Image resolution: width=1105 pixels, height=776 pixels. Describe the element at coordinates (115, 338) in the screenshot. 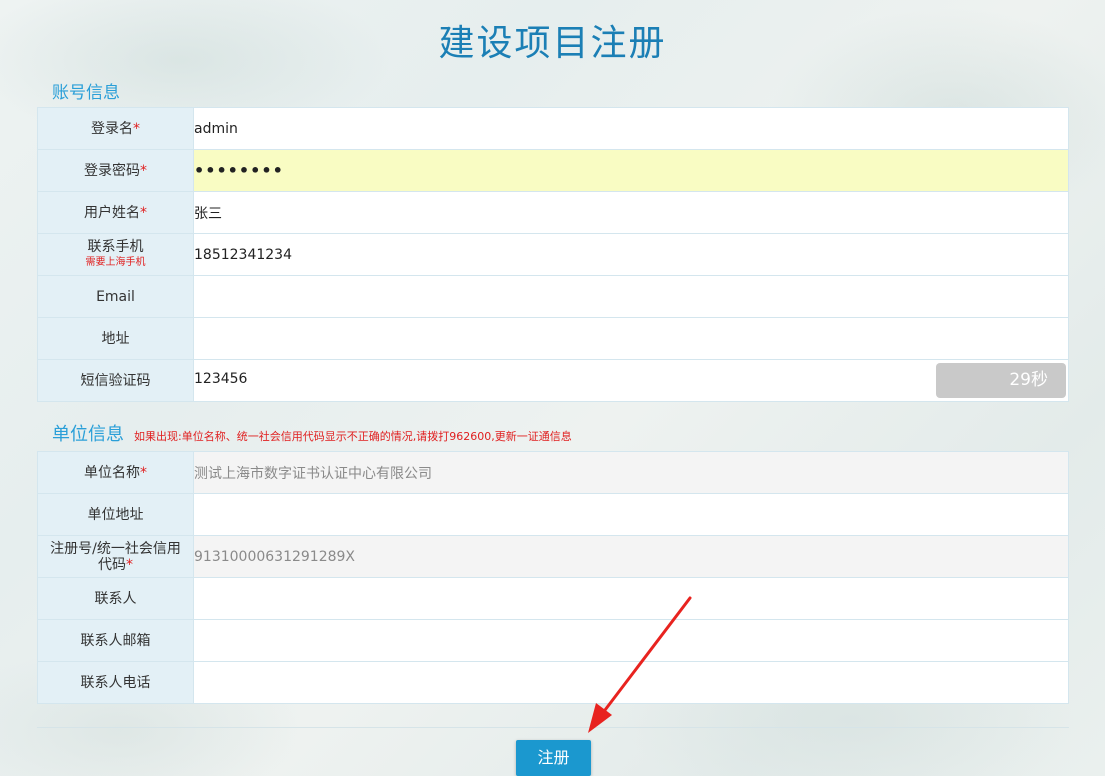

I see `address-label: 地址` at that location.